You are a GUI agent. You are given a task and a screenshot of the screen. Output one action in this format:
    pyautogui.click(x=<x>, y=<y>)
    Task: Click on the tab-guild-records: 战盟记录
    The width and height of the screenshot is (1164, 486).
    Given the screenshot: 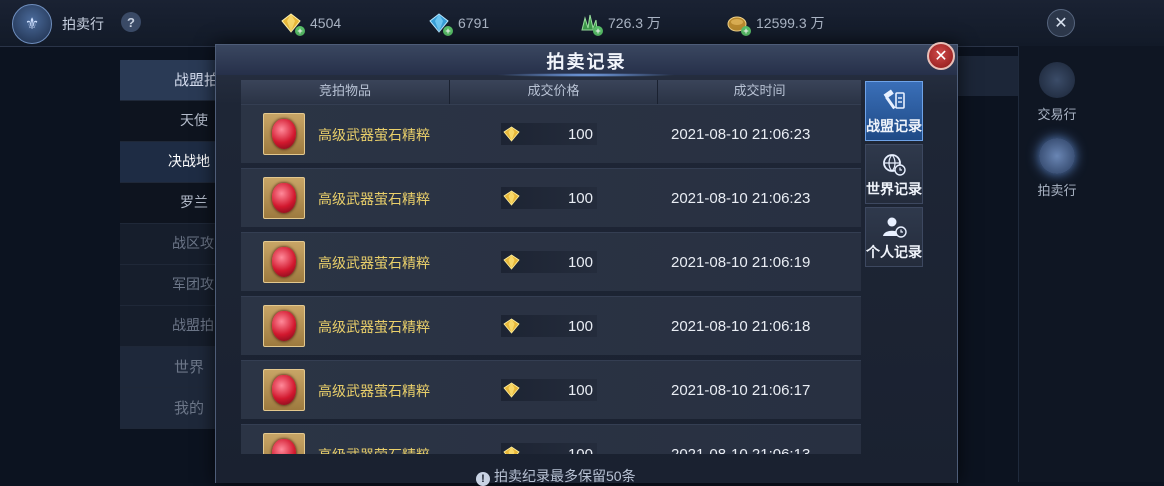 What is the action you would take?
    pyautogui.click(x=894, y=111)
    